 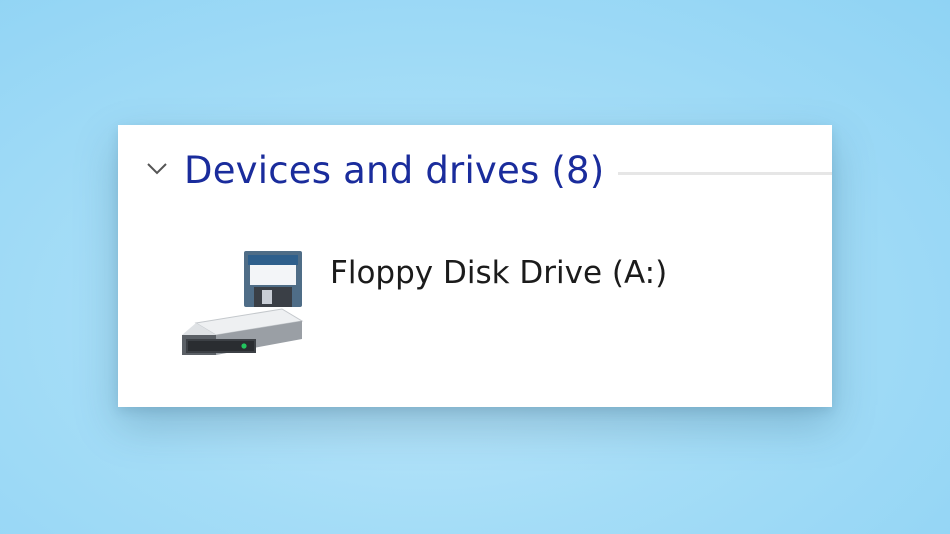 What do you see at coordinates (424, 308) in the screenshot?
I see `drive-item-floppy: Floppy Disk Drive (A:)` at bounding box center [424, 308].